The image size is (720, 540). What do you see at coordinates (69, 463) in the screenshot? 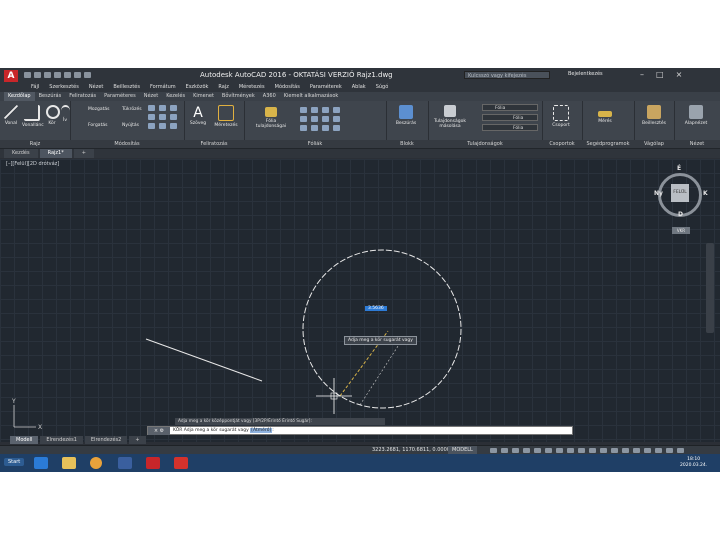
I see `file-explorer-icon` at bounding box center [69, 463].